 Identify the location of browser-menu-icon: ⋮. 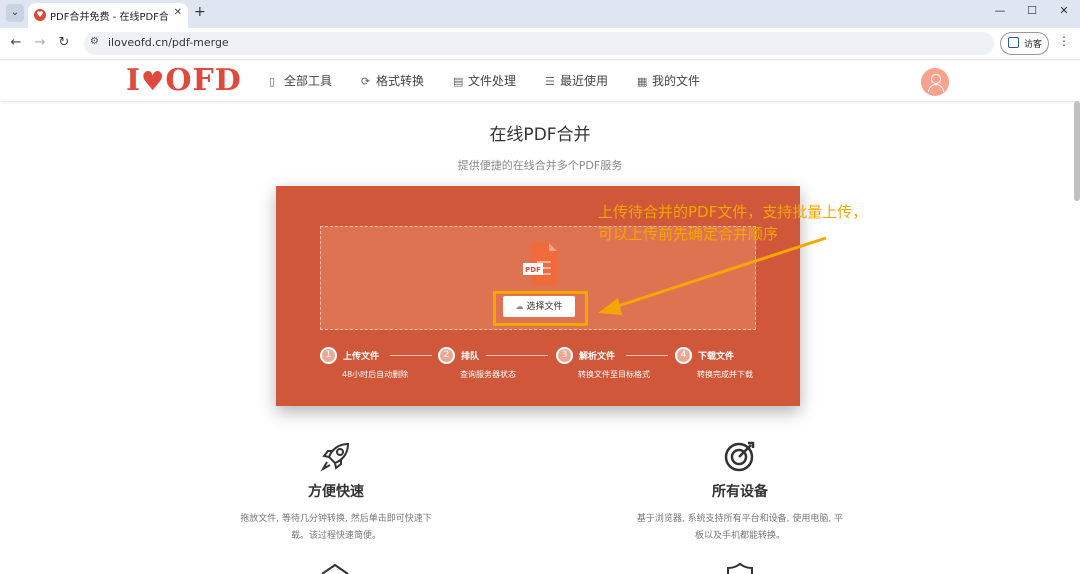
(1064, 41).